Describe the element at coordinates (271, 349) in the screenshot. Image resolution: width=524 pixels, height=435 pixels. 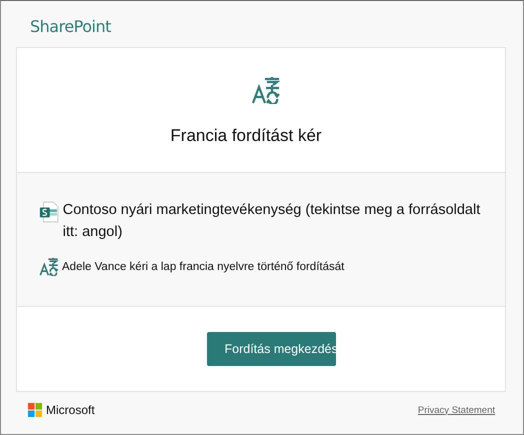
I see `start-translation-button: Fordítás megkezdés` at that location.